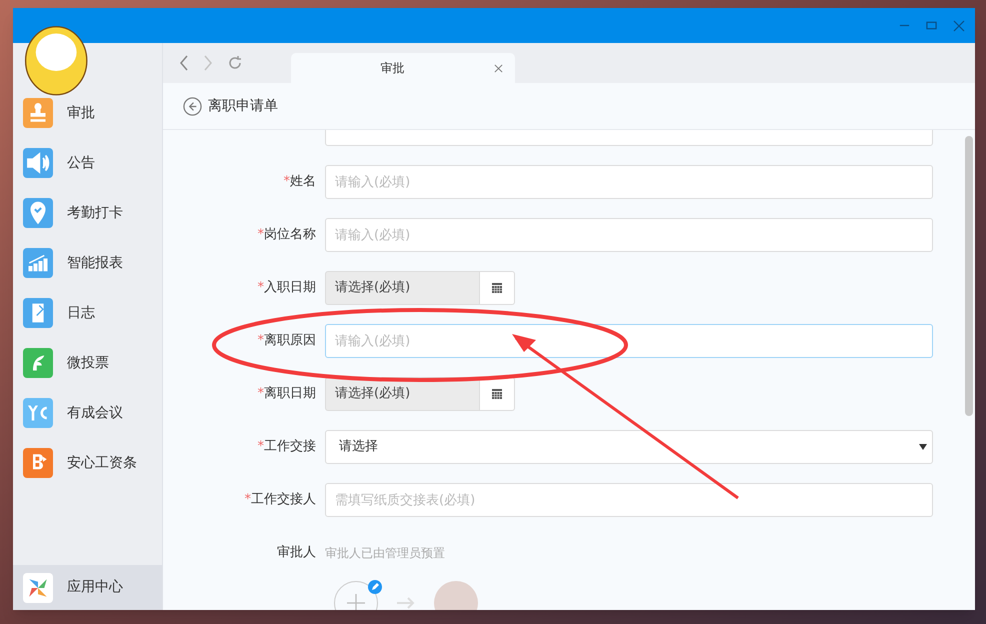 The width and height of the screenshot is (986, 624). I want to click on field-label: 审批人, so click(296, 553).